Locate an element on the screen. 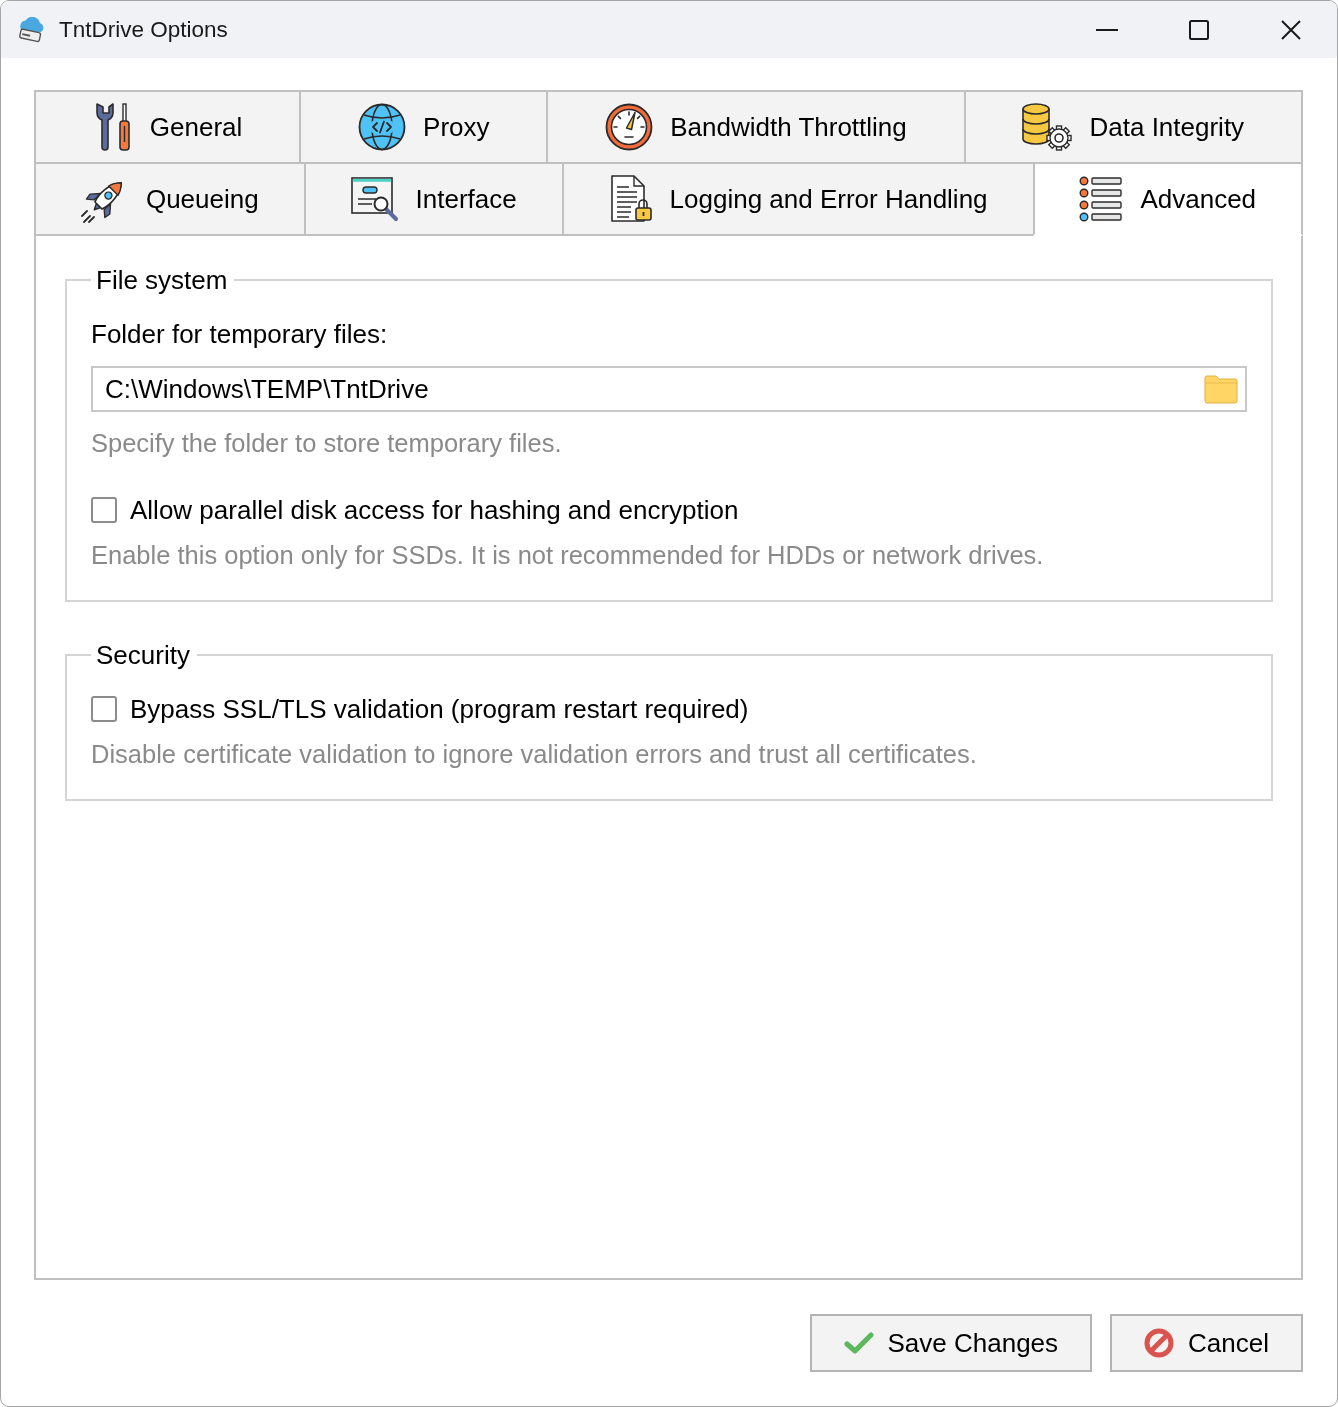  hint-text: Enable this option only for SSDs. It is not recommended for HDDs or network drives. is located at coordinates (568, 555).